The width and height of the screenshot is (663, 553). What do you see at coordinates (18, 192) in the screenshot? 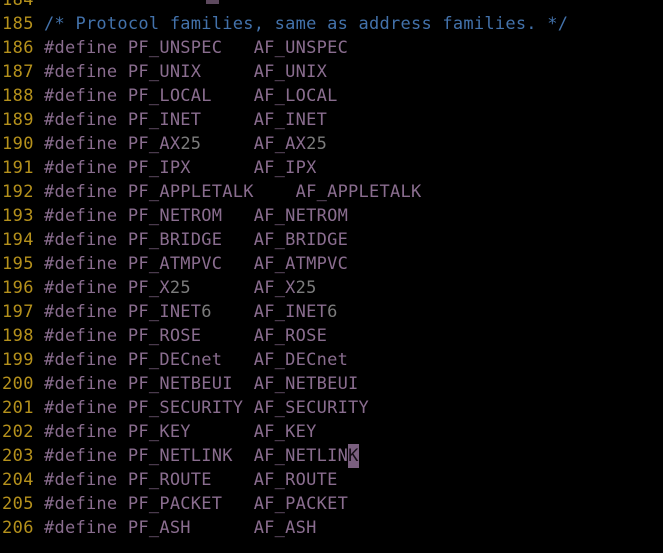
I see `line-number: 192` at bounding box center [18, 192].